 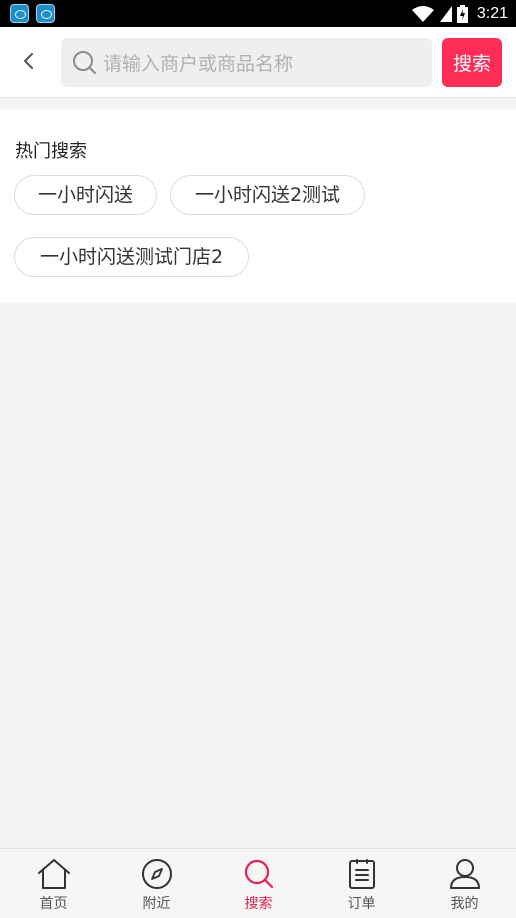 I want to click on battery-icon, so click(x=462, y=13).